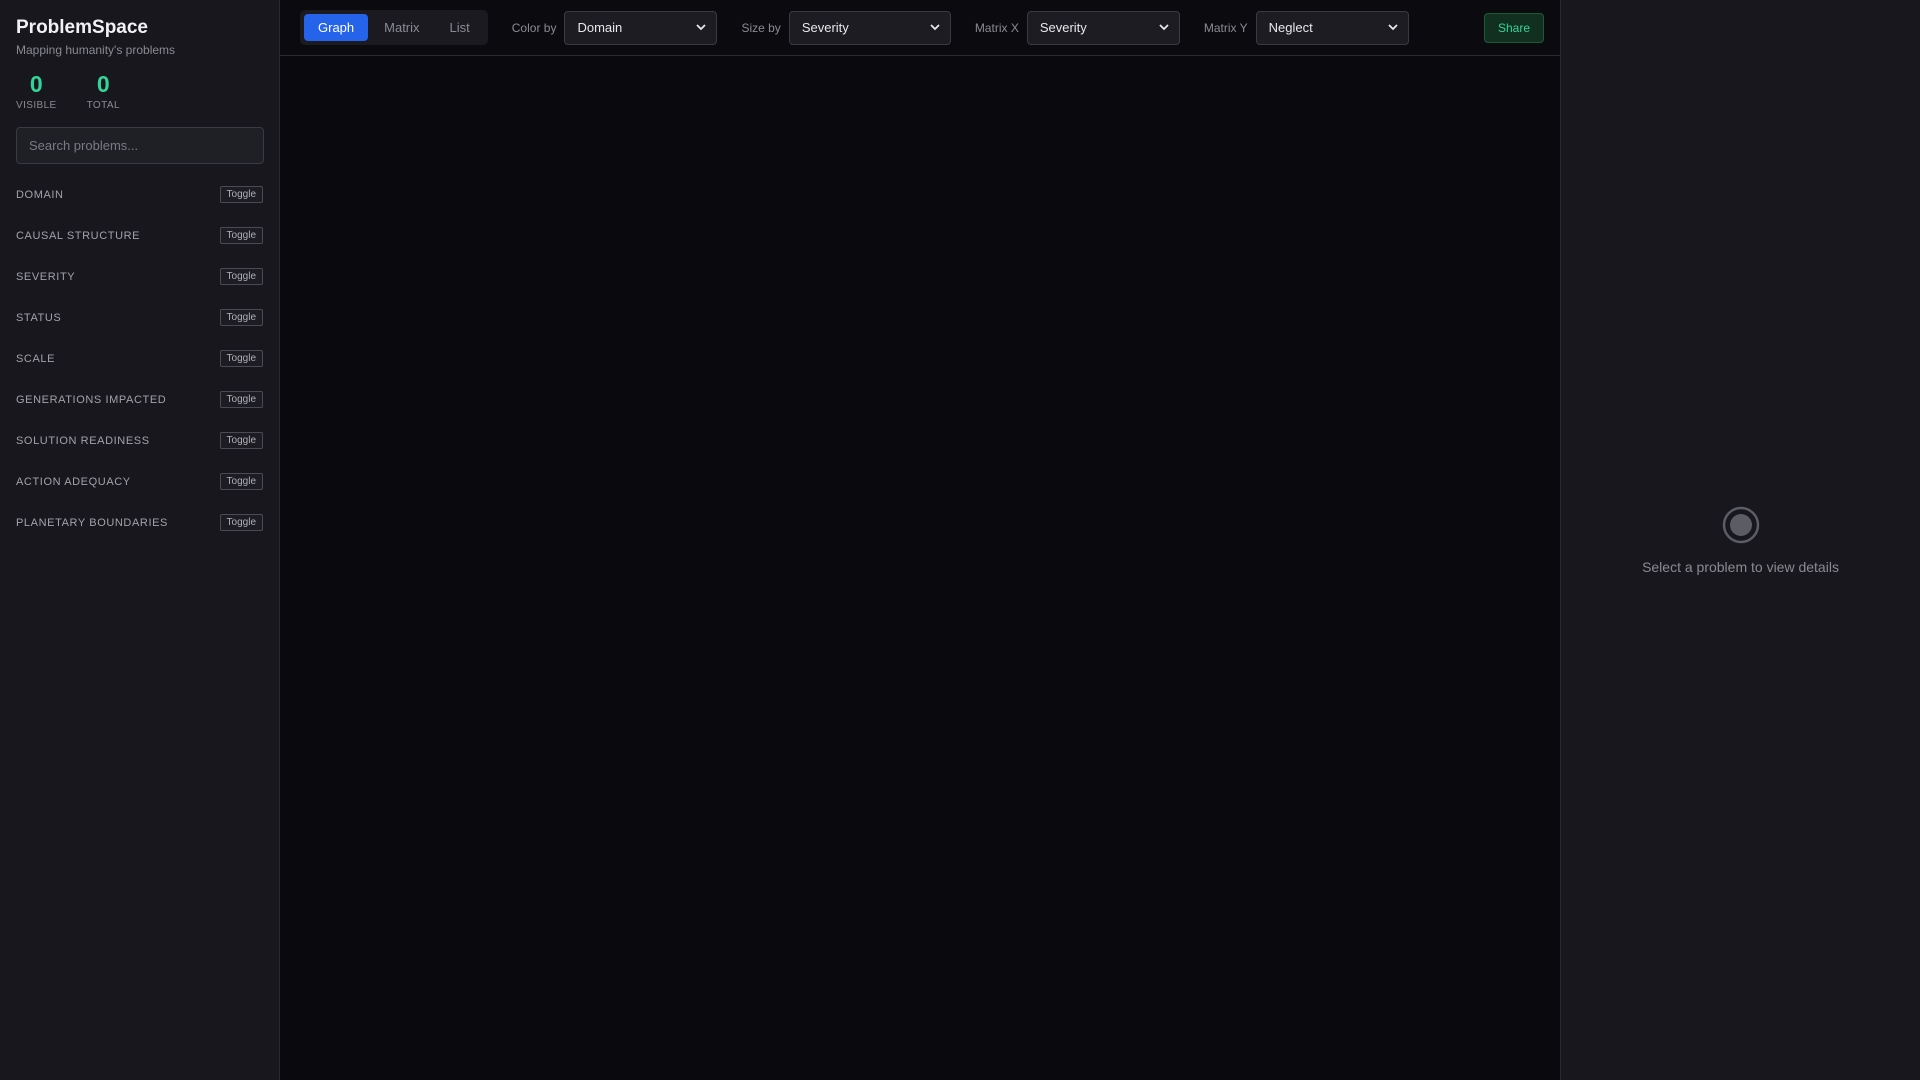  I want to click on filter-planetary-boundaries: PLANETARY BOUNDARIES Toggle, so click(139, 522).